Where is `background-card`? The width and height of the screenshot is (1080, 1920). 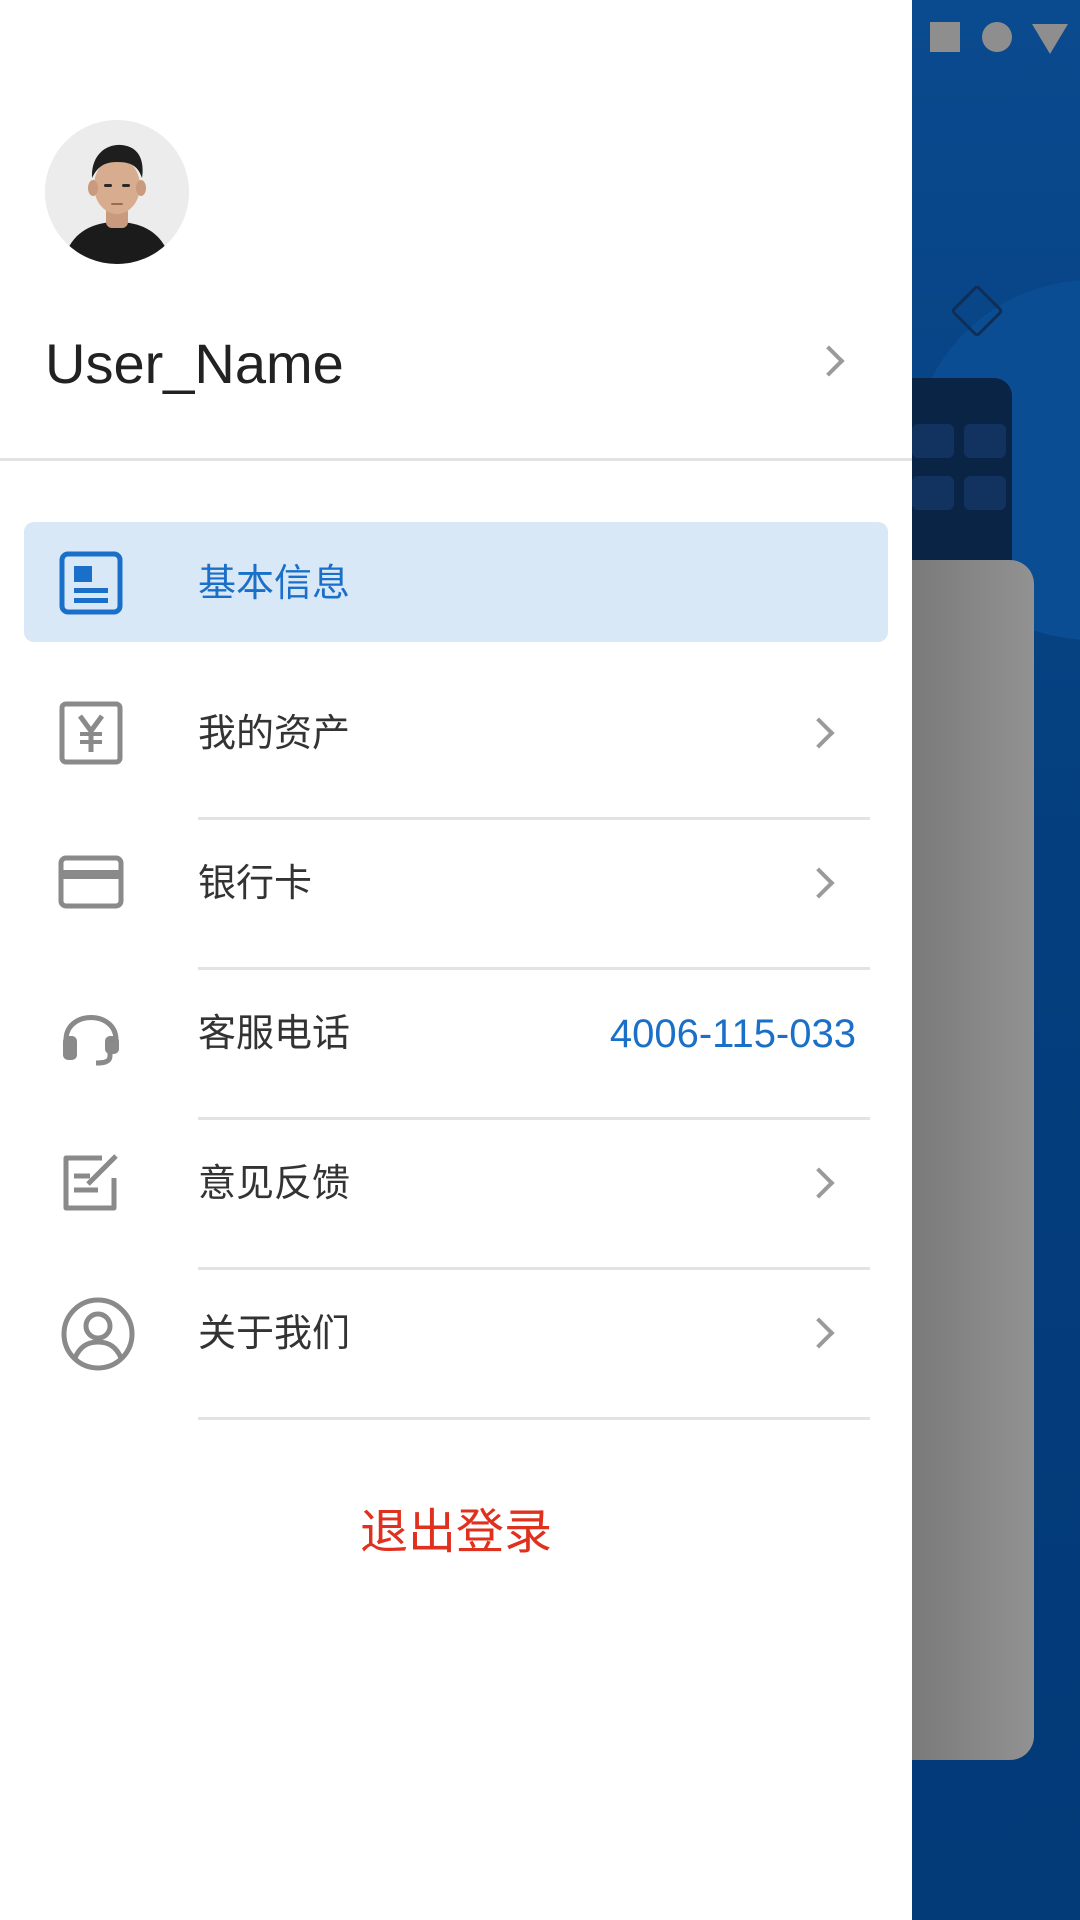
background-card is located at coordinates (962, 478).